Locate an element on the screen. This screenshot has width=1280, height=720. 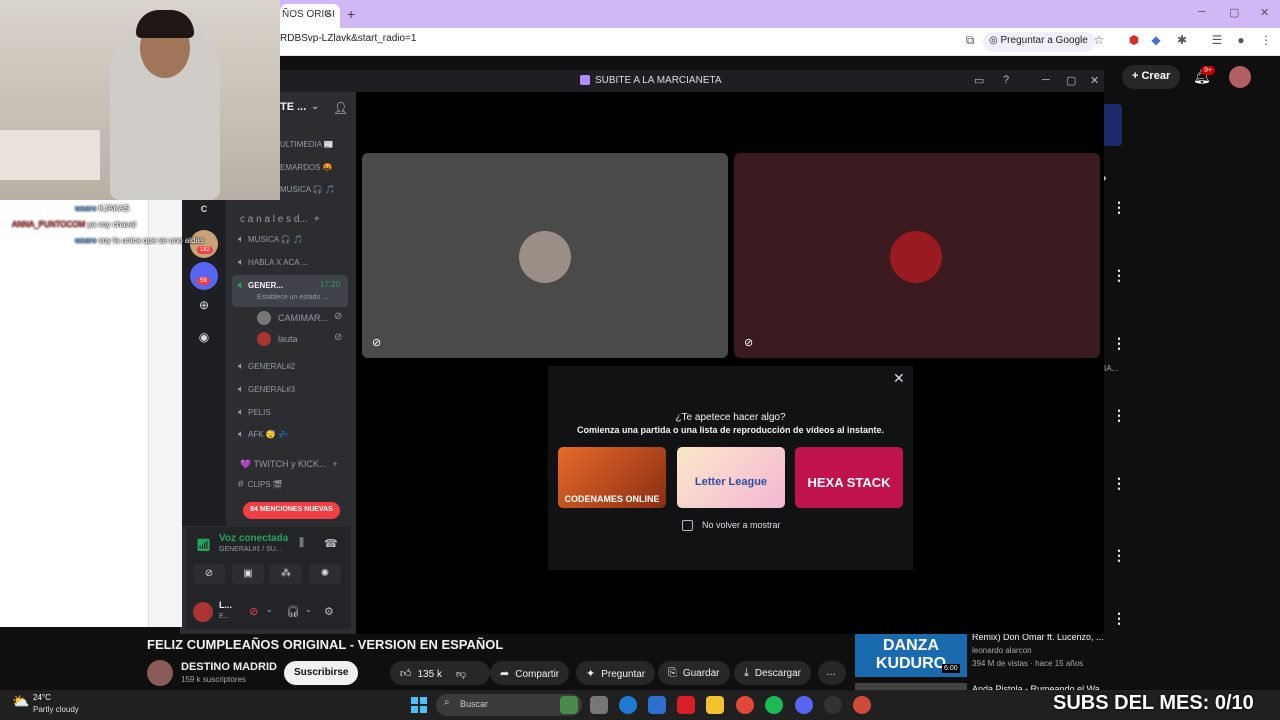
channel-category: 💜 TWITCH y KICK... + is located at coordinates (289, 464).